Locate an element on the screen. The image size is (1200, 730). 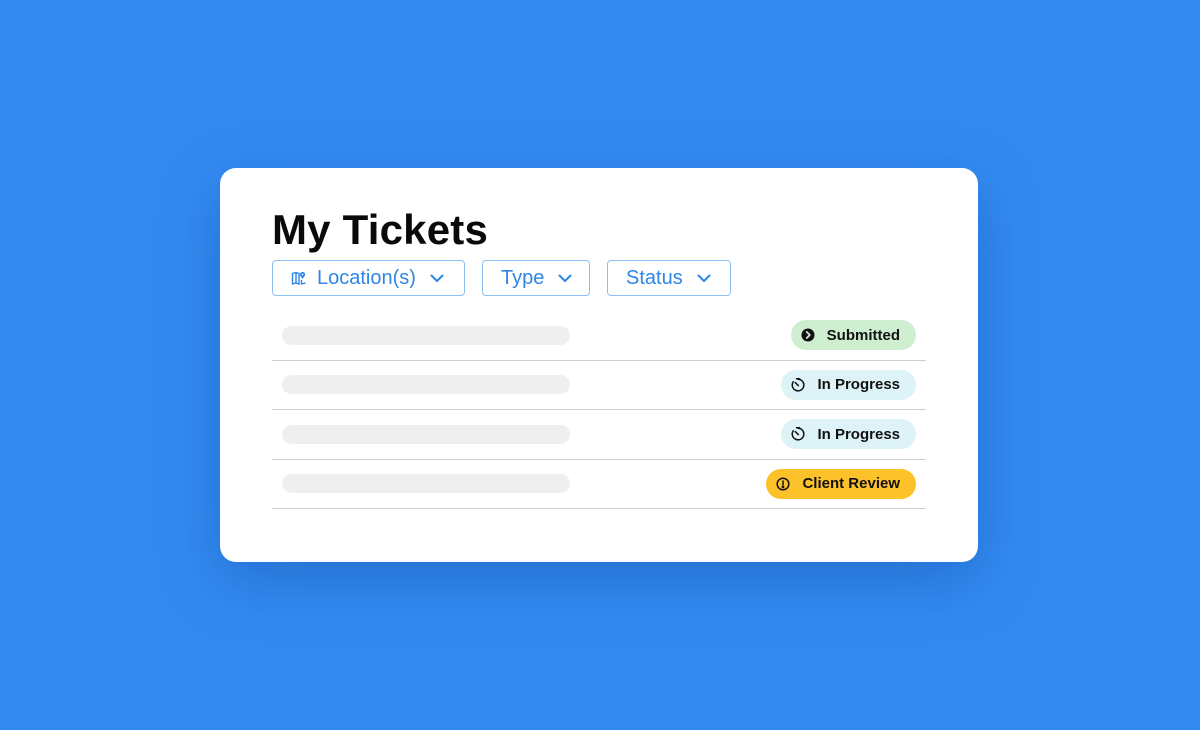
chevron-right-circle-icon is located at coordinates (808, 335).